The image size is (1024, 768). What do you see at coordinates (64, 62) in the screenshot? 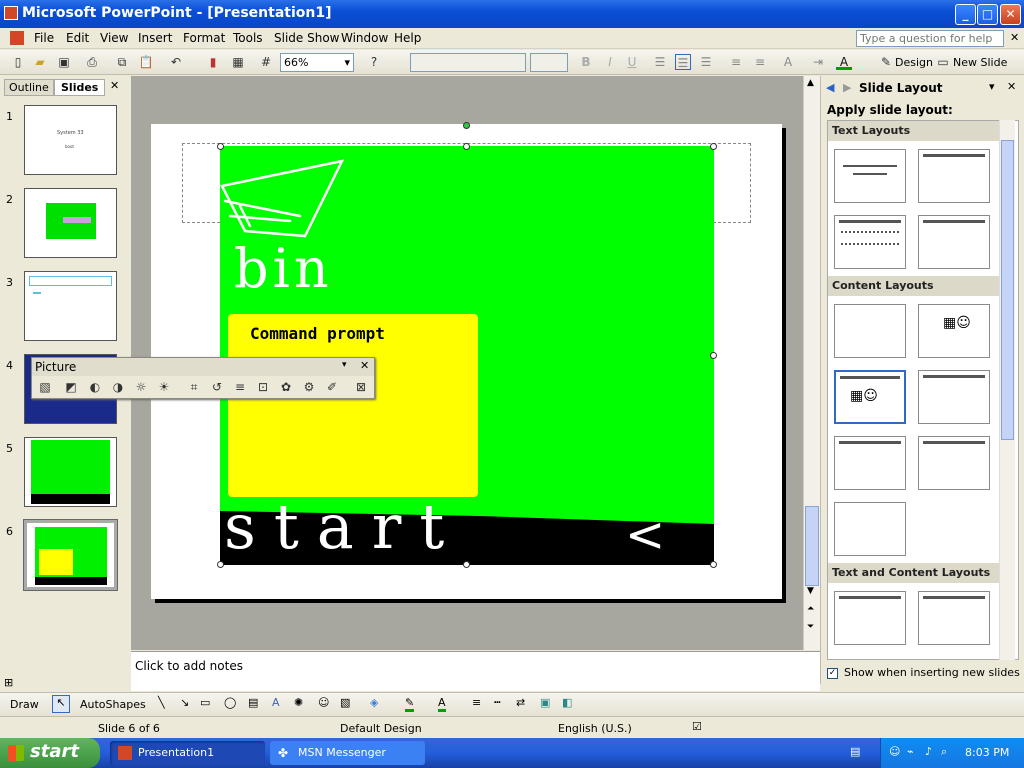
I see `save-icon: ▣` at bounding box center [64, 62].